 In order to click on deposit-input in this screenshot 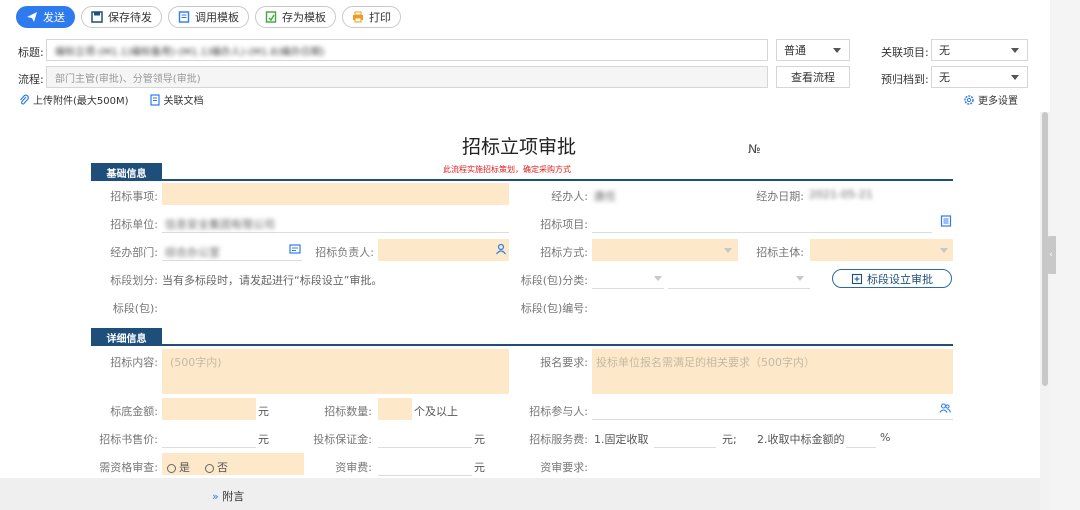, I will do `click(425, 437)`.